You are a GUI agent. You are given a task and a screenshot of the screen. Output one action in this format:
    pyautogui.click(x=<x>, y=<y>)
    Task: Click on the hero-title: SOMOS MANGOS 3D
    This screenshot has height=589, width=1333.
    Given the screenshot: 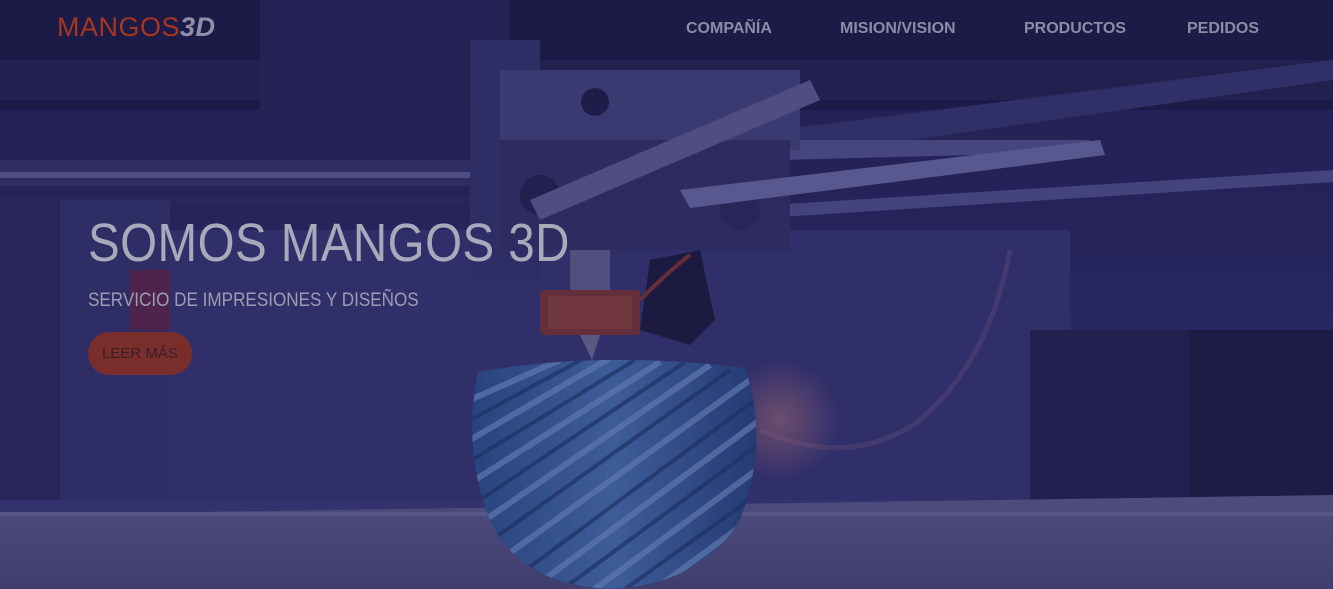 What is the action you would take?
    pyautogui.click(x=329, y=243)
    